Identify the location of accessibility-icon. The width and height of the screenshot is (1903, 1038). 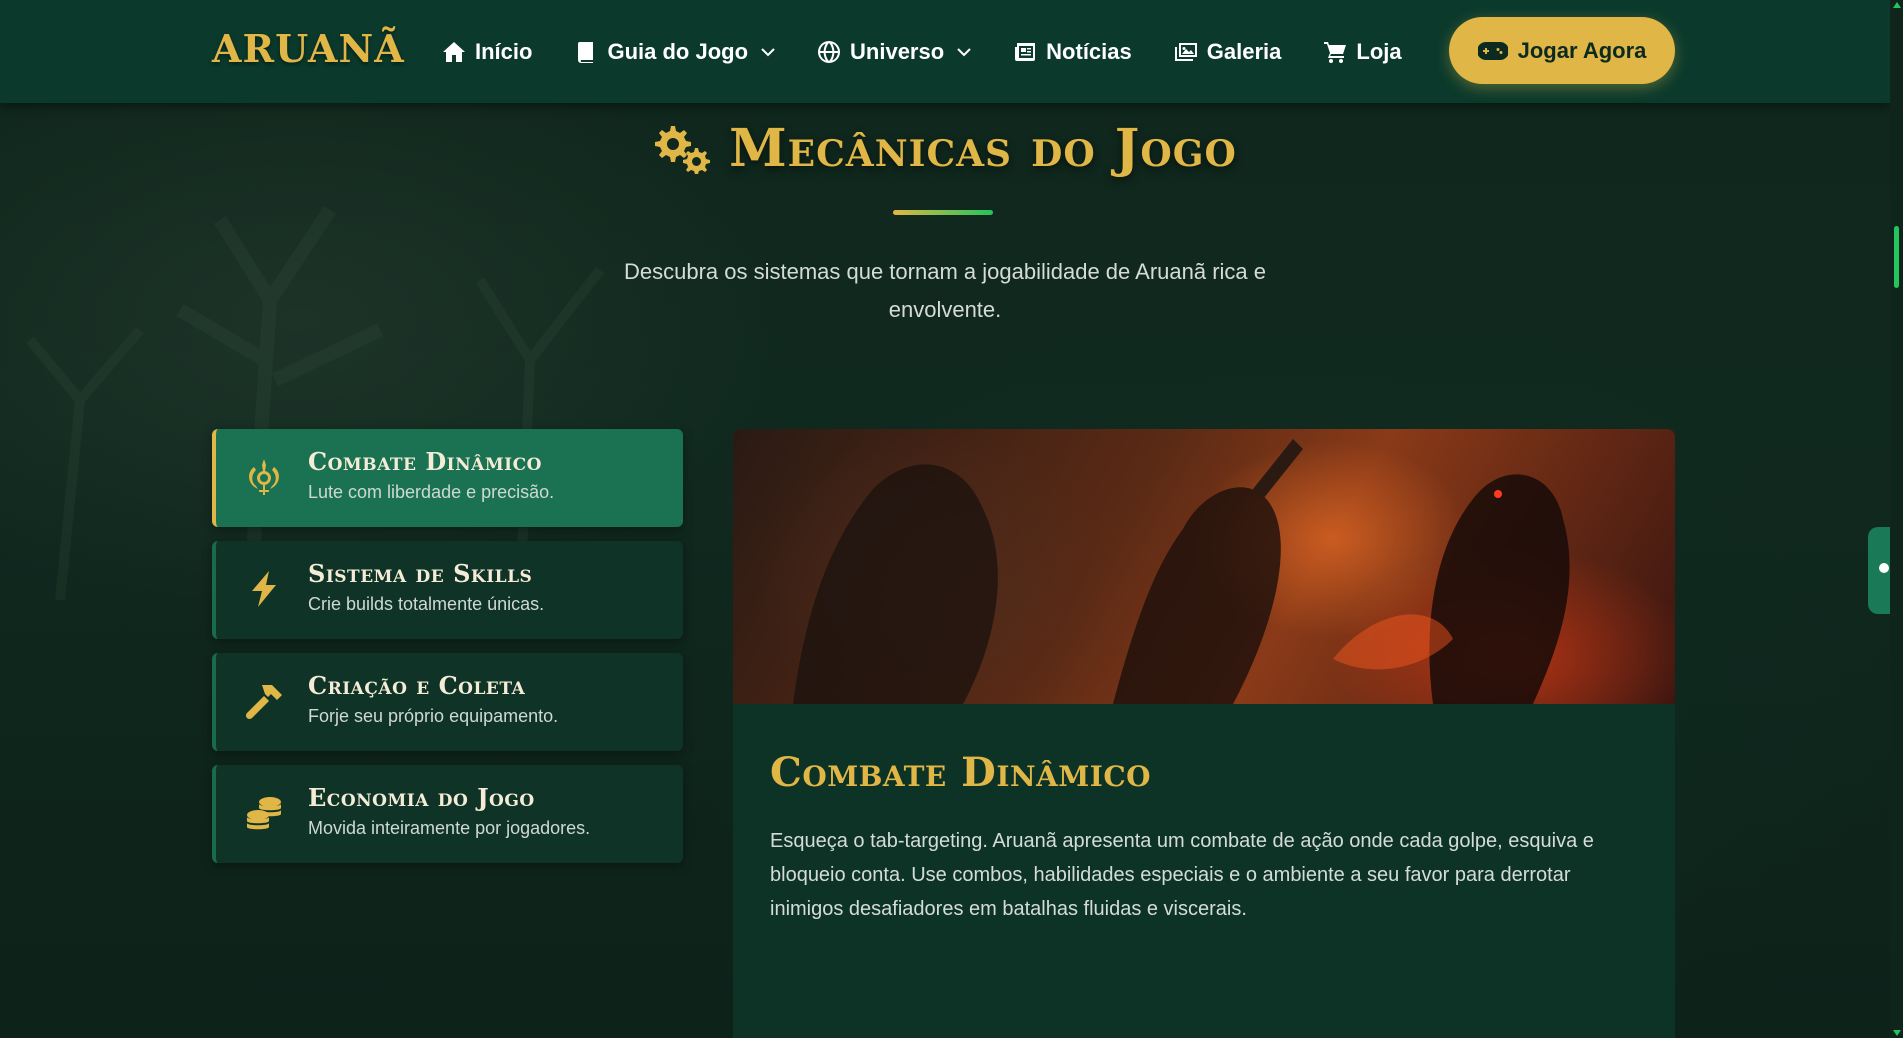
(1884, 568).